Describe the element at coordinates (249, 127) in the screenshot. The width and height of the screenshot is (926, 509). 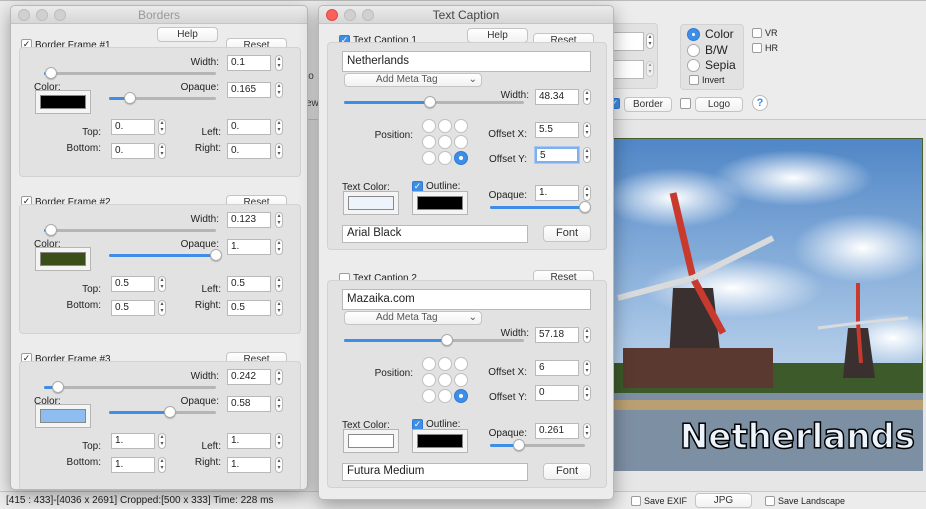
I see `left-input: 0.` at that location.